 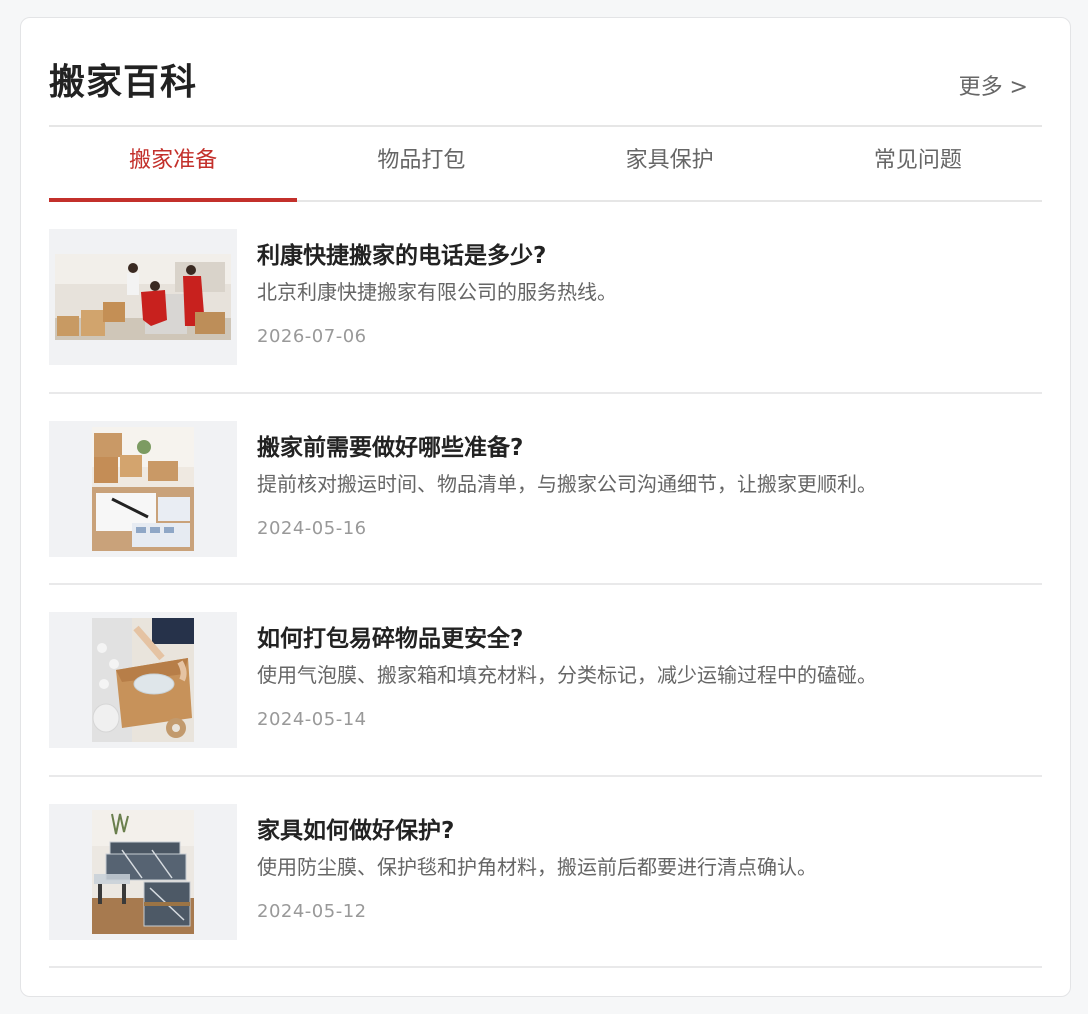 I want to click on article-summary: 使用气泡膜、搬家箱和填充材料，分类标记，减少运输过程中的磕碰。, so click(x=567, y=675).